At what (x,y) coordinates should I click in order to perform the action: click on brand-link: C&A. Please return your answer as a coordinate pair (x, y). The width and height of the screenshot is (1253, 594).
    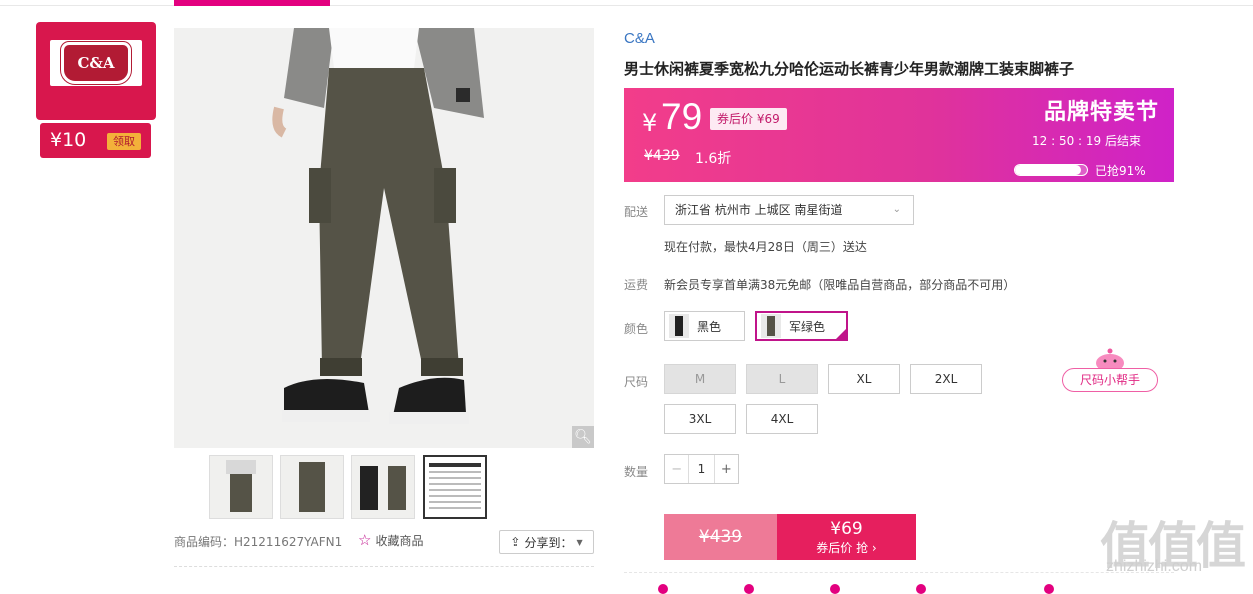
    Looking at the image, I should click on (639, 38).